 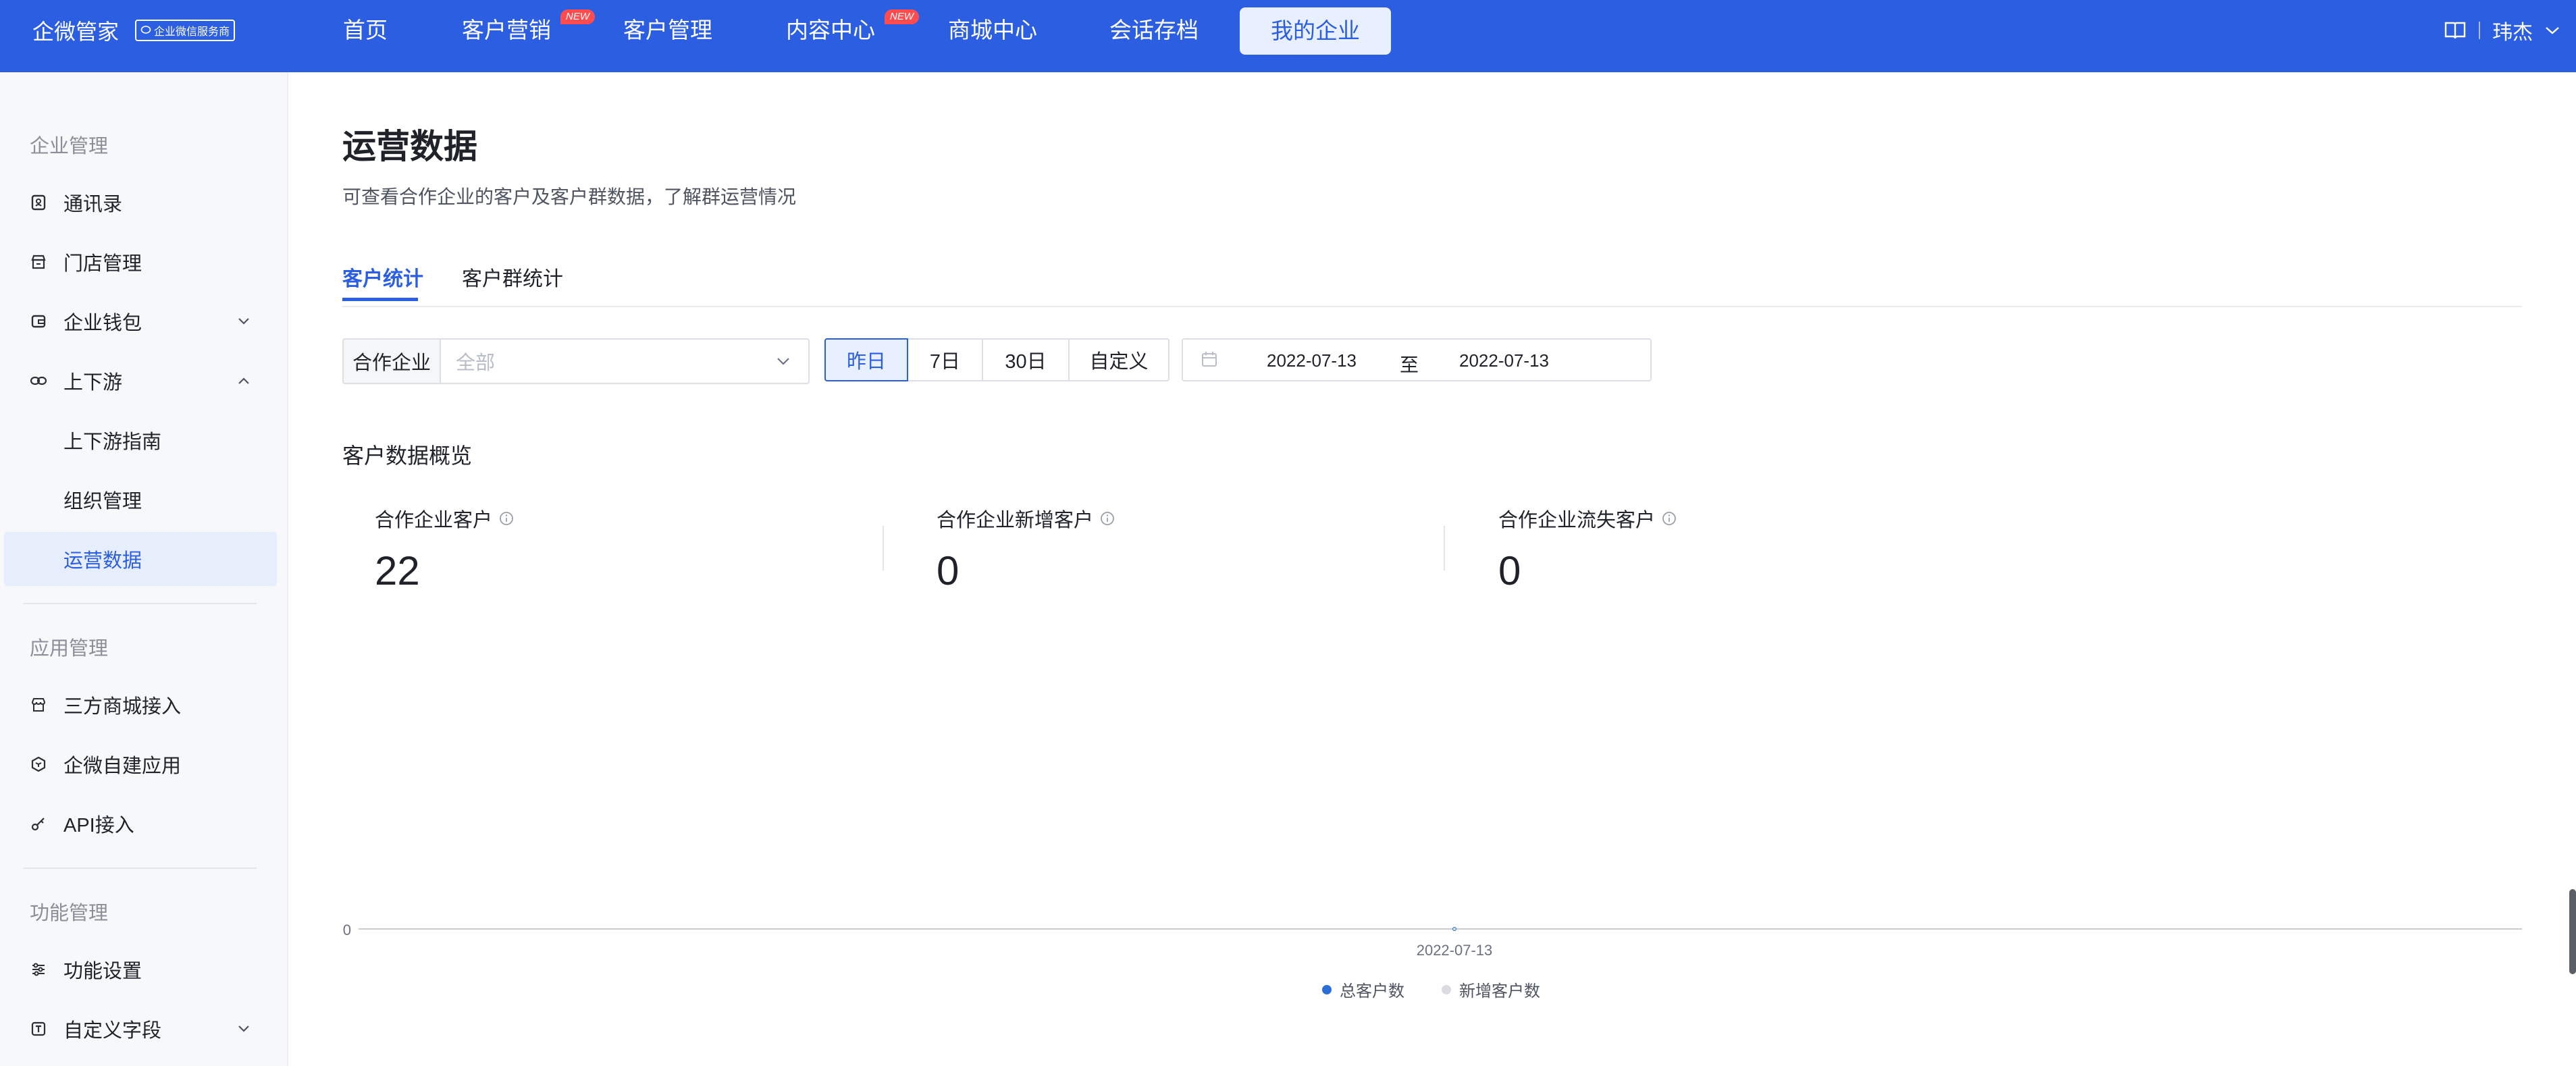 What do you see at coordinates (38, 202) in the screenshot?
I see `contacts-icon` at bounding box center [38, 202].